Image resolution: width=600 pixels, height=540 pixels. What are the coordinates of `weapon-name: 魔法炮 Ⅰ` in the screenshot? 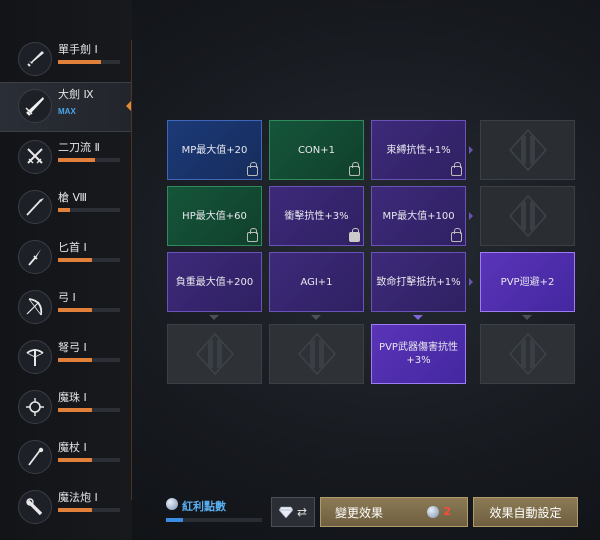 It's located at (78, 497).